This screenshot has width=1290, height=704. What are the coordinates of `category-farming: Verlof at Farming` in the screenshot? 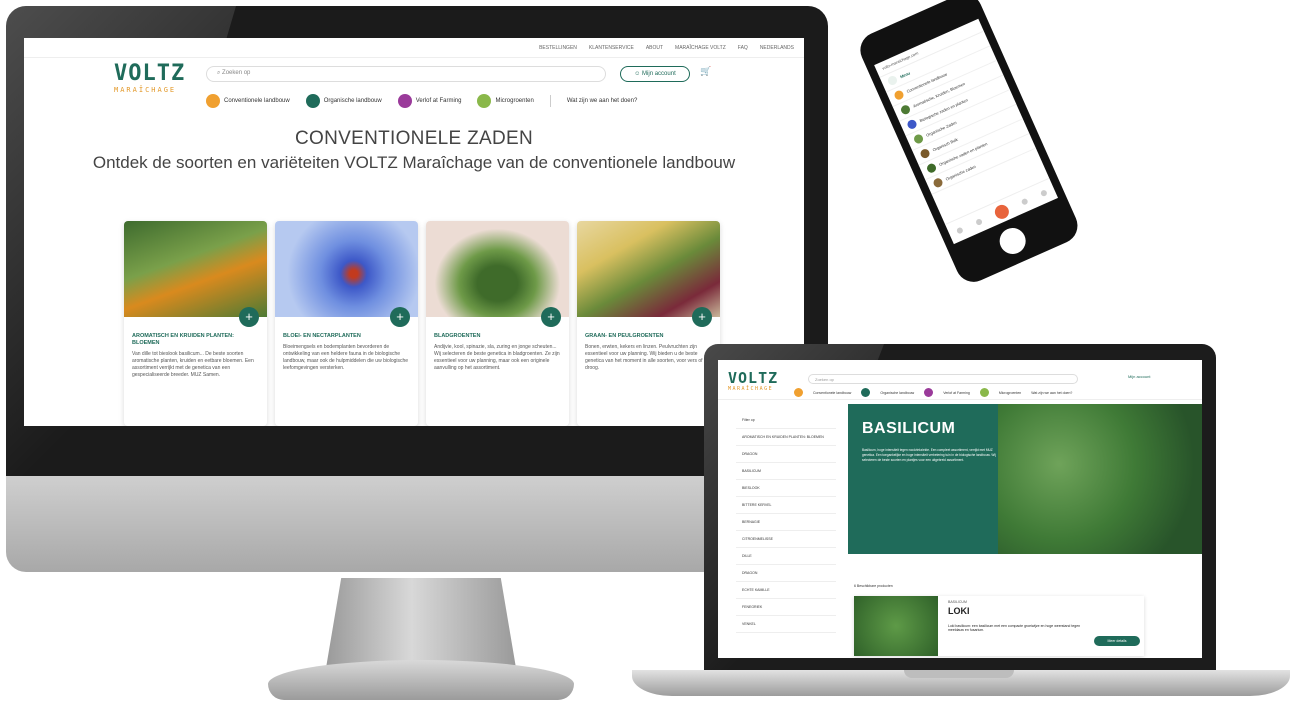 It's located at (429, 101).